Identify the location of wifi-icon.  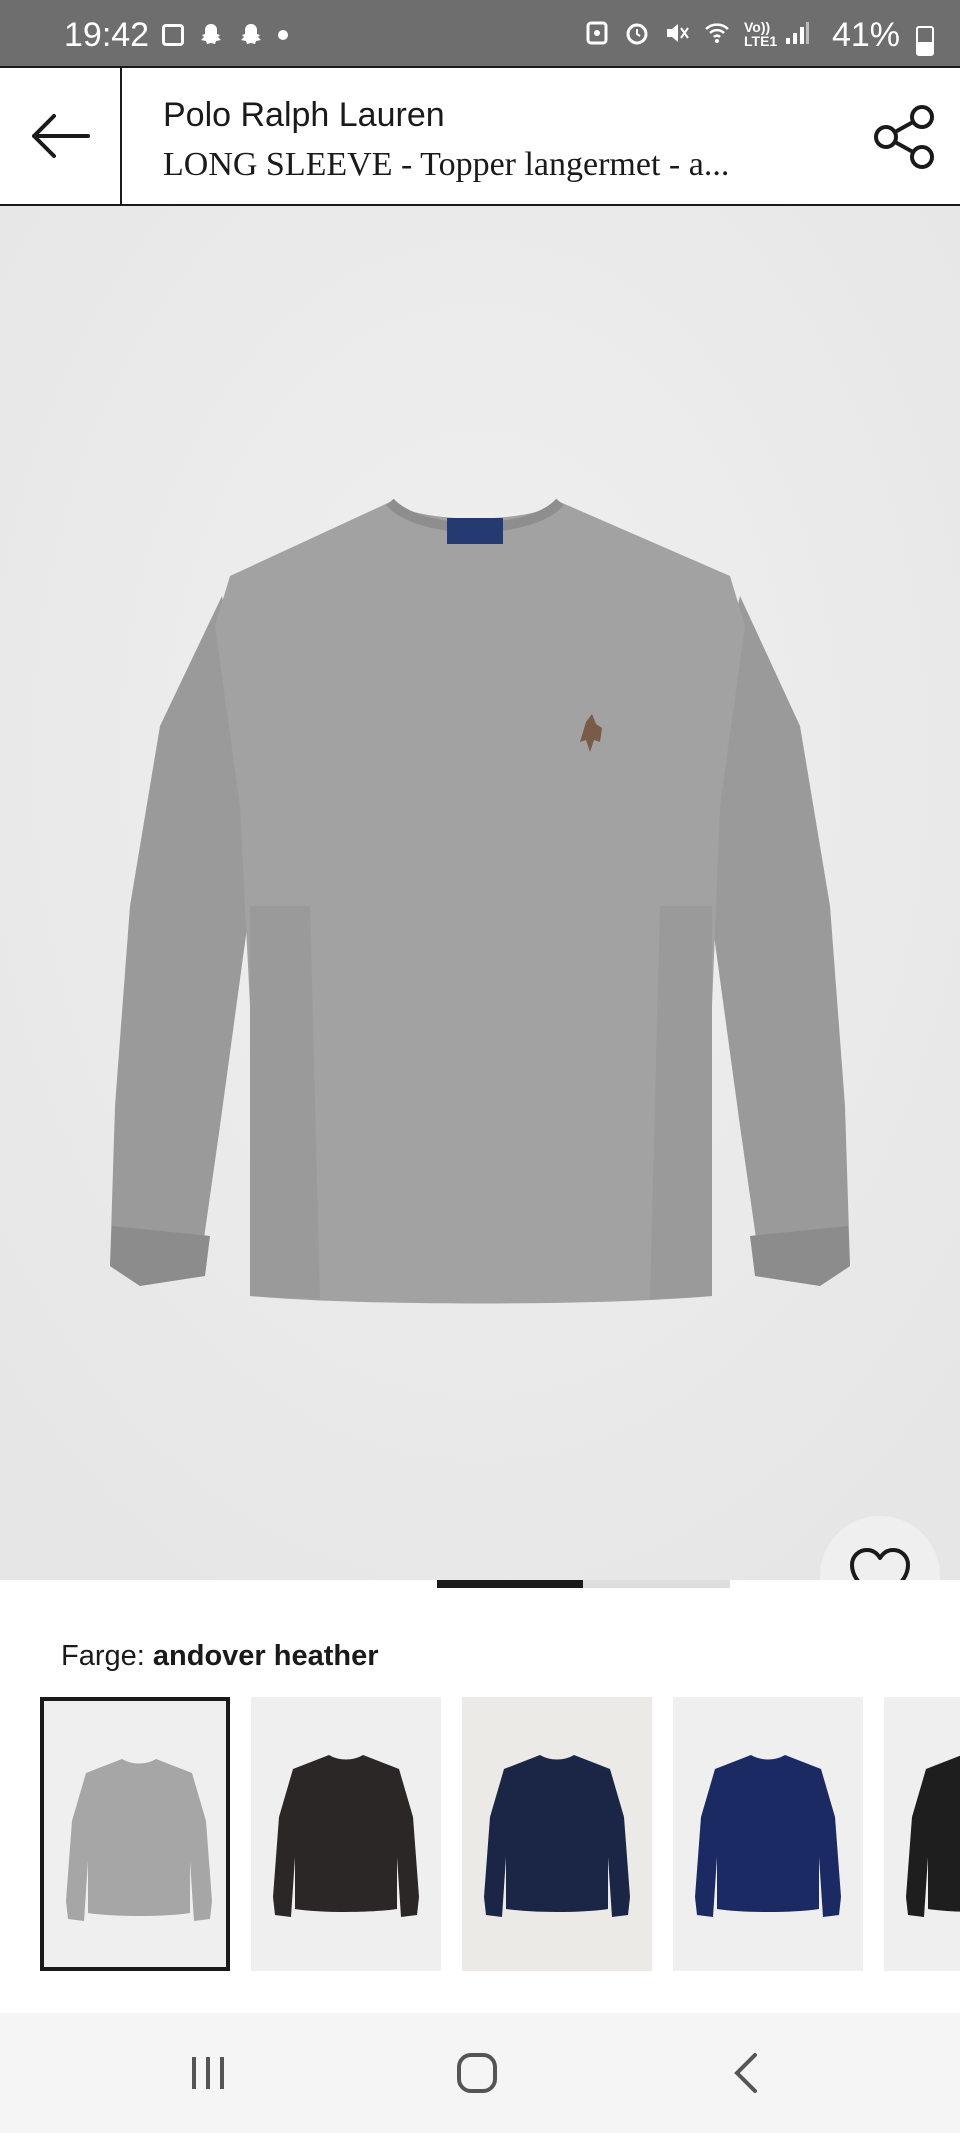
(717, 33).